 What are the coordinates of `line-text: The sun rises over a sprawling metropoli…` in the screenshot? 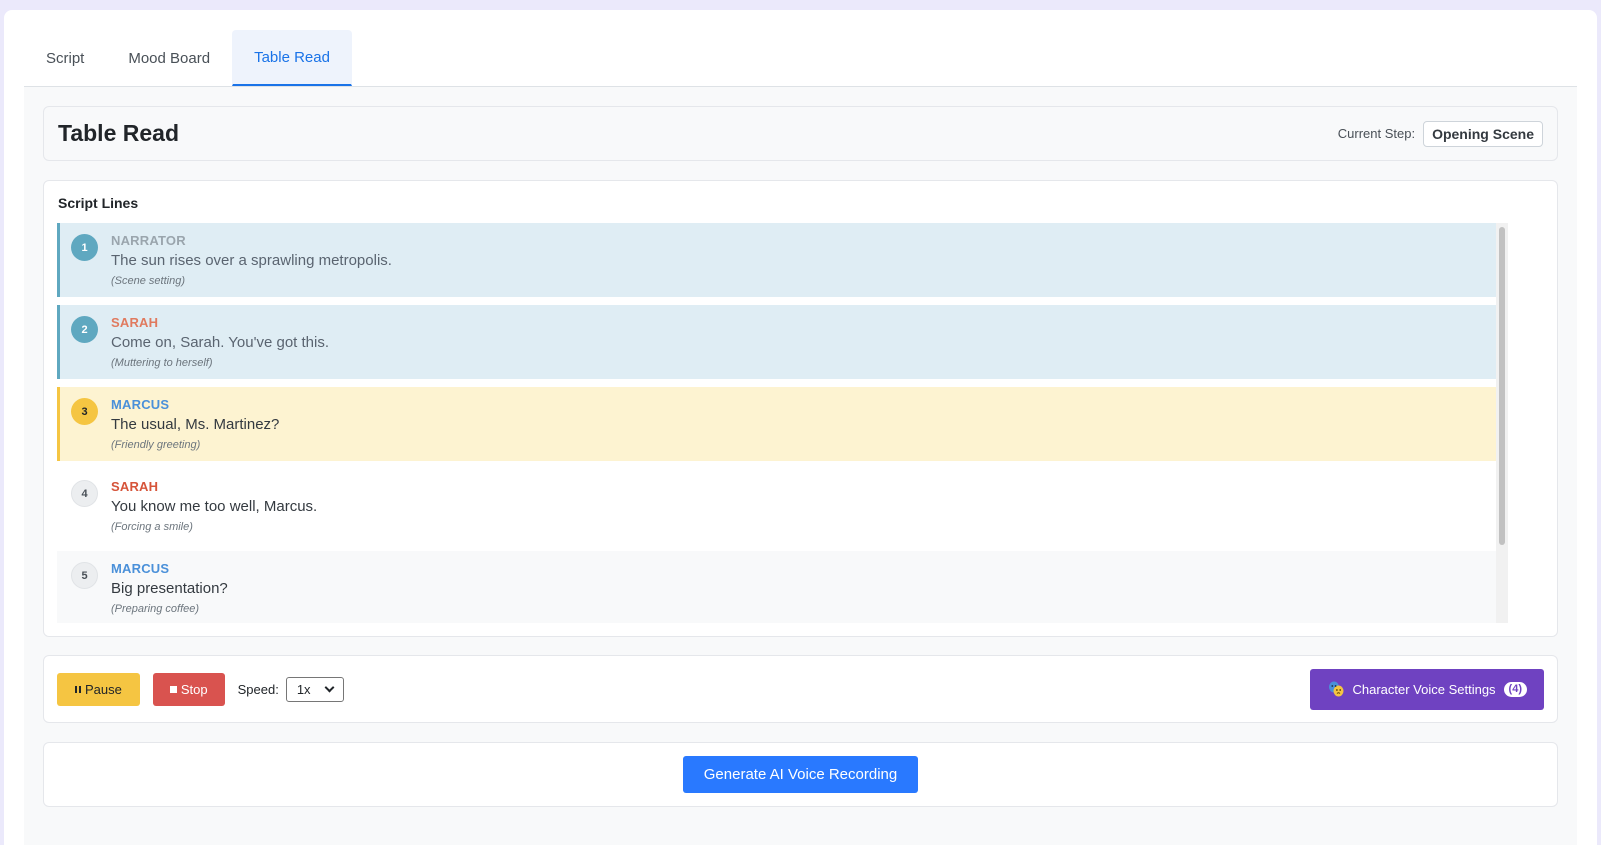 It's located at (251, 260).